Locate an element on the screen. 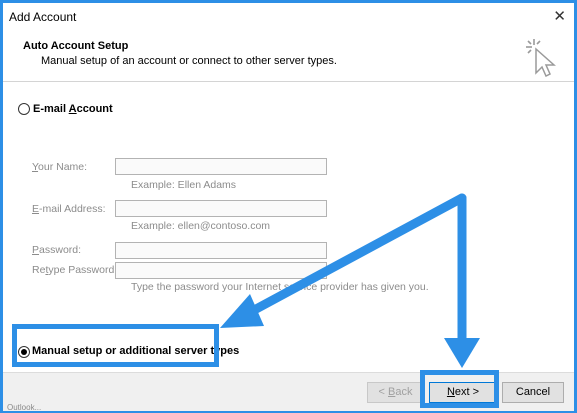 The height and width of the screenshot is (413, 577). email-address-label: E-mail Address: is located at coordinates (69, 209).